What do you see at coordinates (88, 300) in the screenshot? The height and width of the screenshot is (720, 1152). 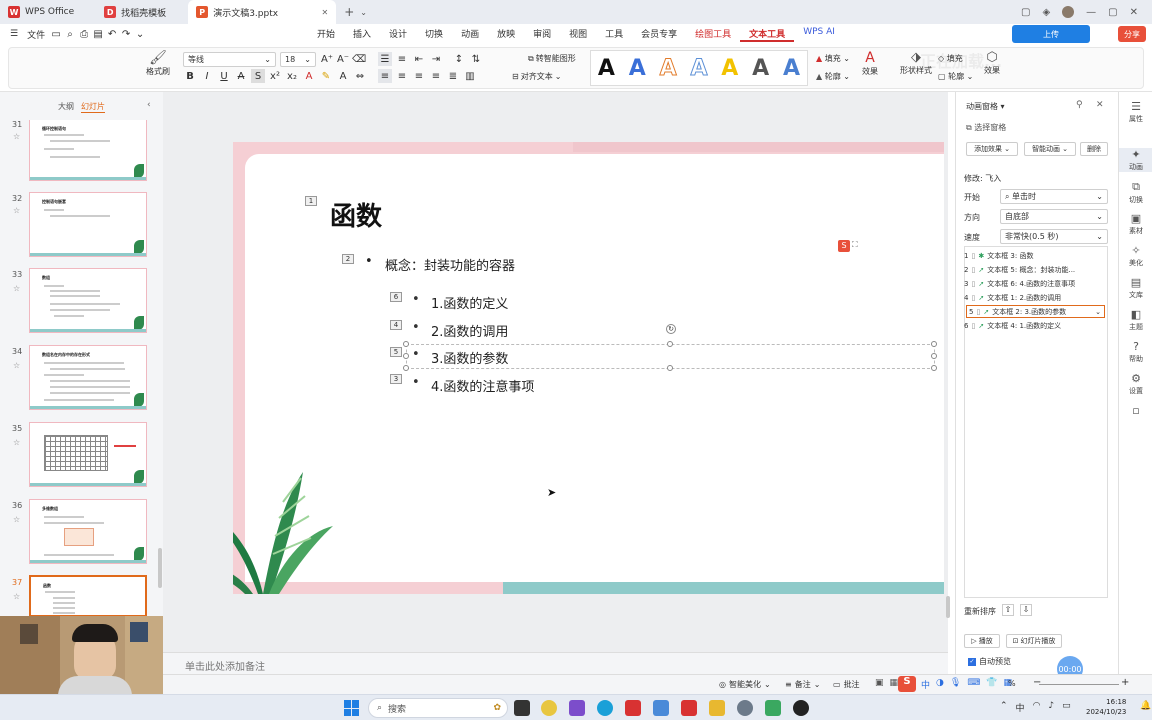 I see `slide-thumbnail-33: 数组` at bounding box center [88, 300].